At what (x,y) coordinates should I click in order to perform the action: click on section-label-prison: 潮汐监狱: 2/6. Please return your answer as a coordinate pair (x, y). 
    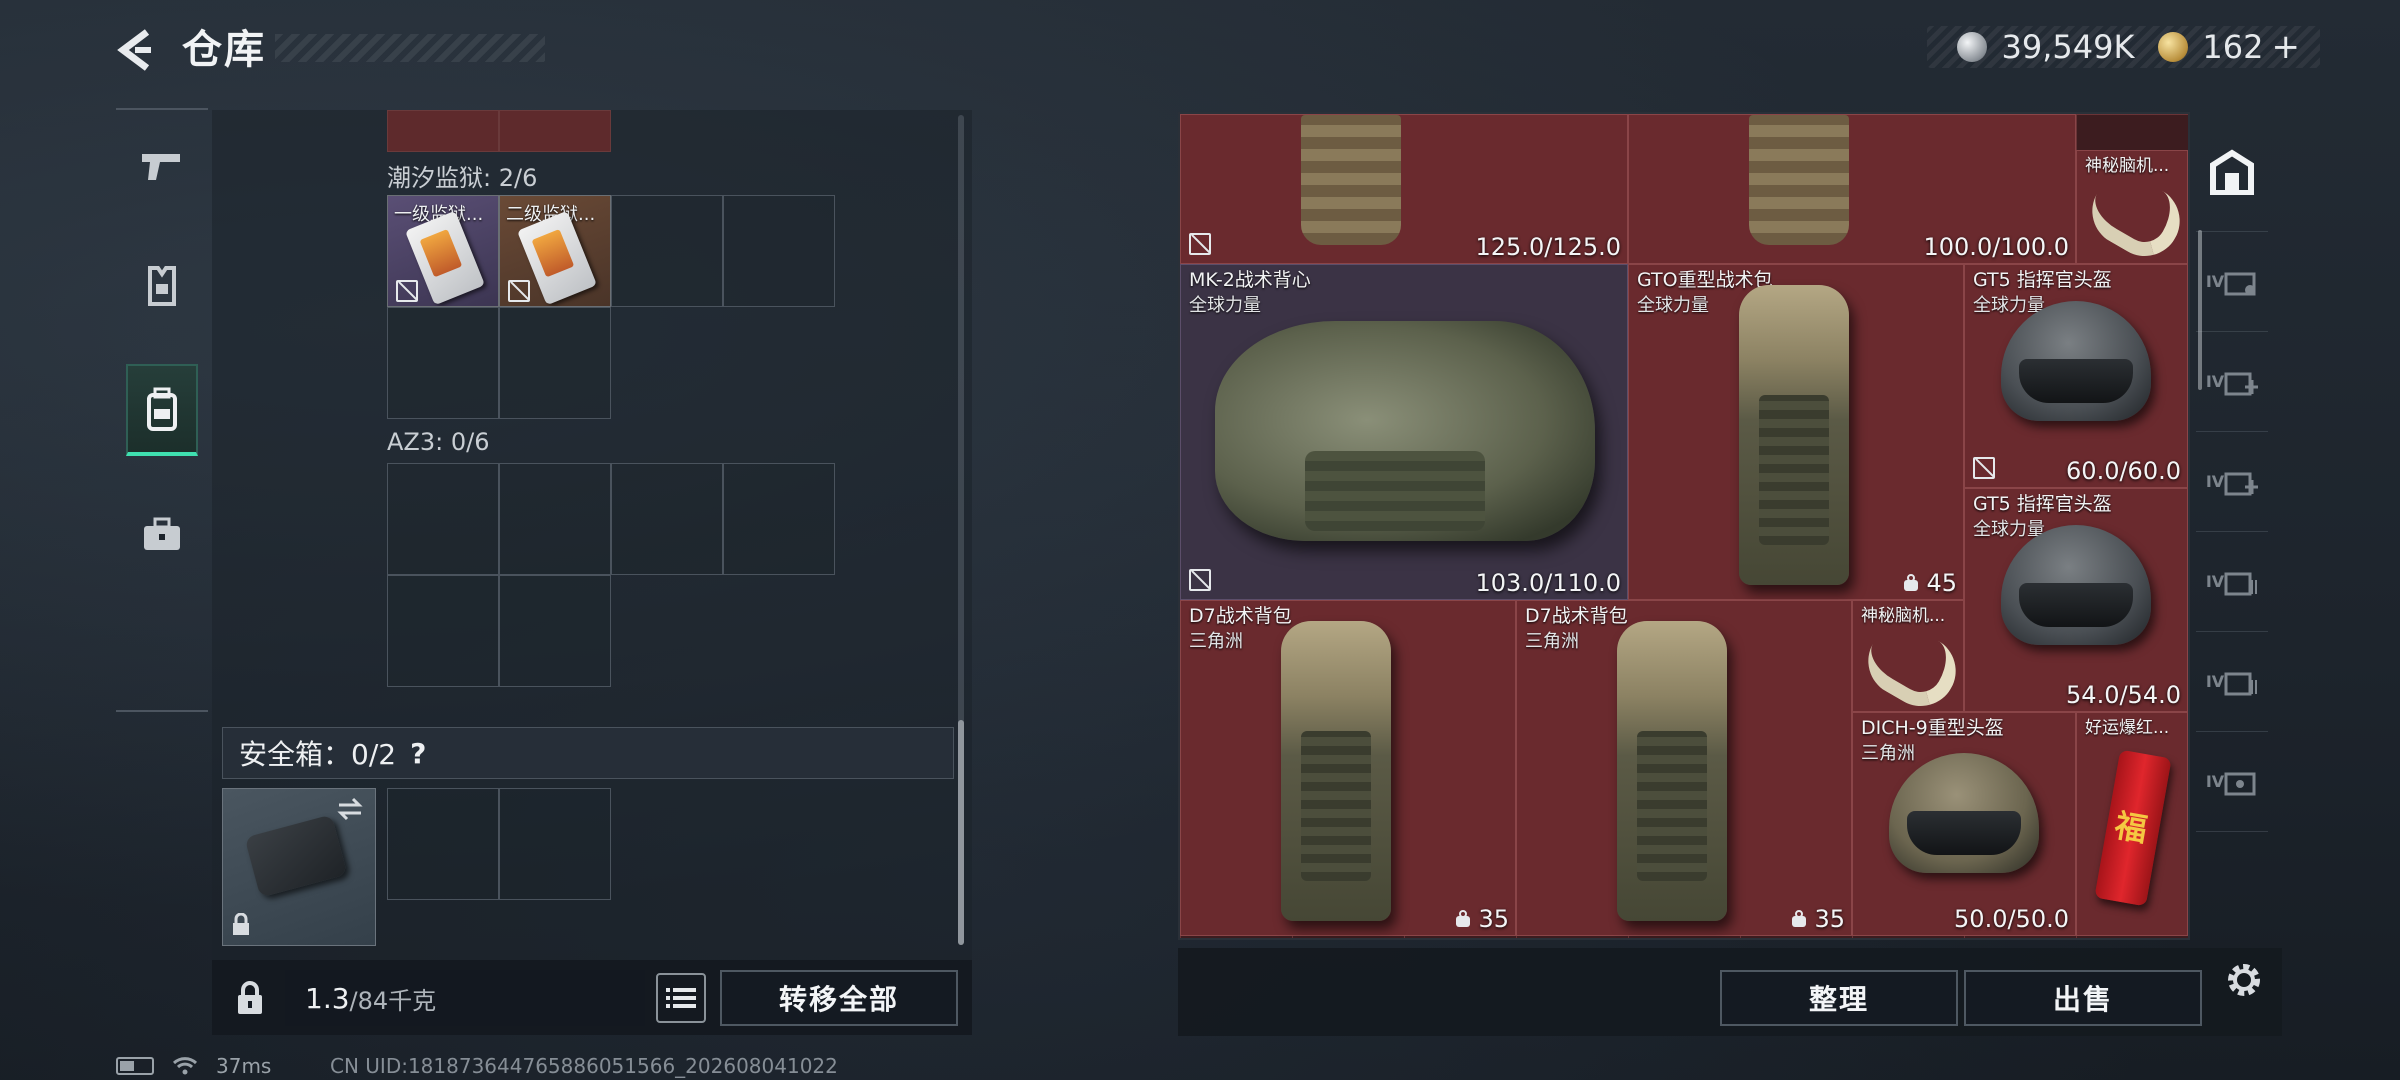
    Looking at the image, I should click on (462, 178).